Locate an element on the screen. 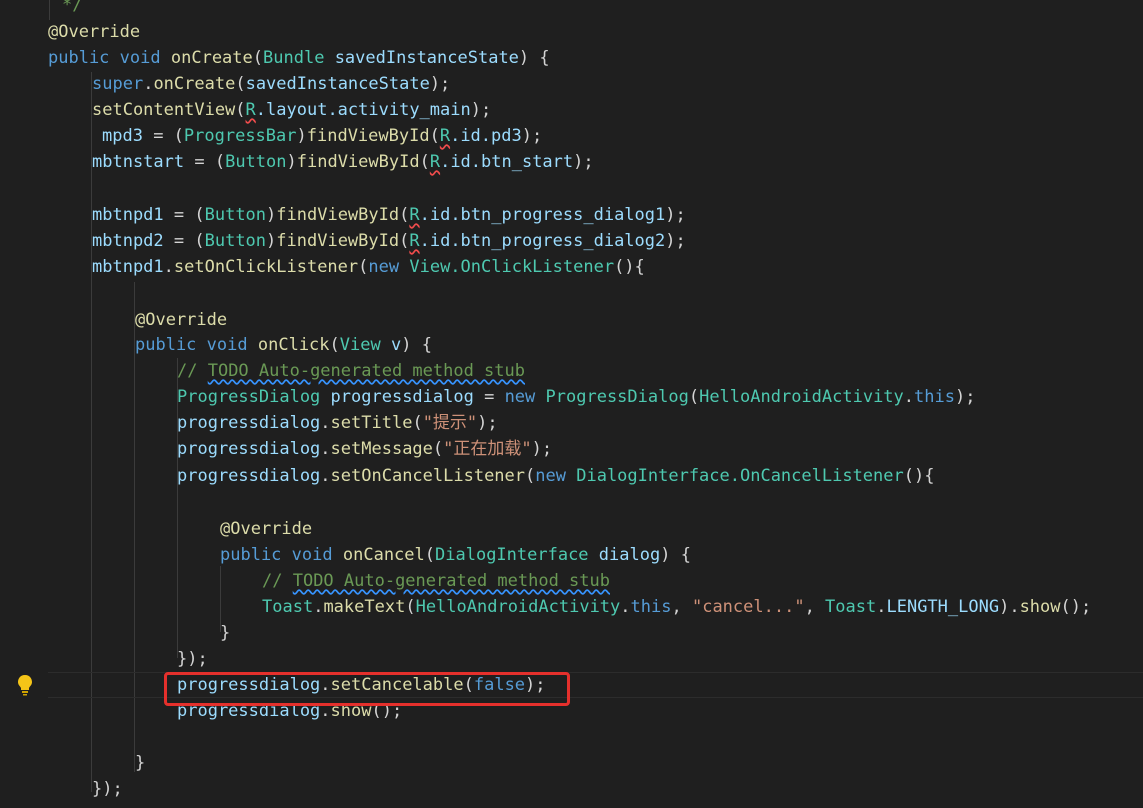 The height and width of the screenshot is (808, 1143). code-line: super.onCreate(savedInstanceState); is located at coordinates (271, 84).